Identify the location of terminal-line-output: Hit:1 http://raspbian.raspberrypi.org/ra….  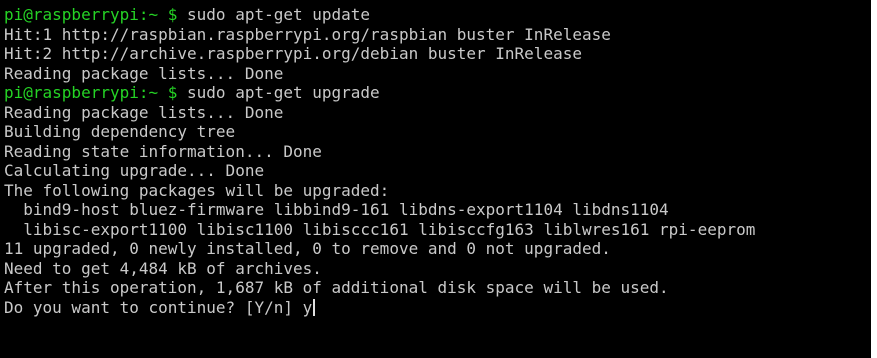
(307, 34).